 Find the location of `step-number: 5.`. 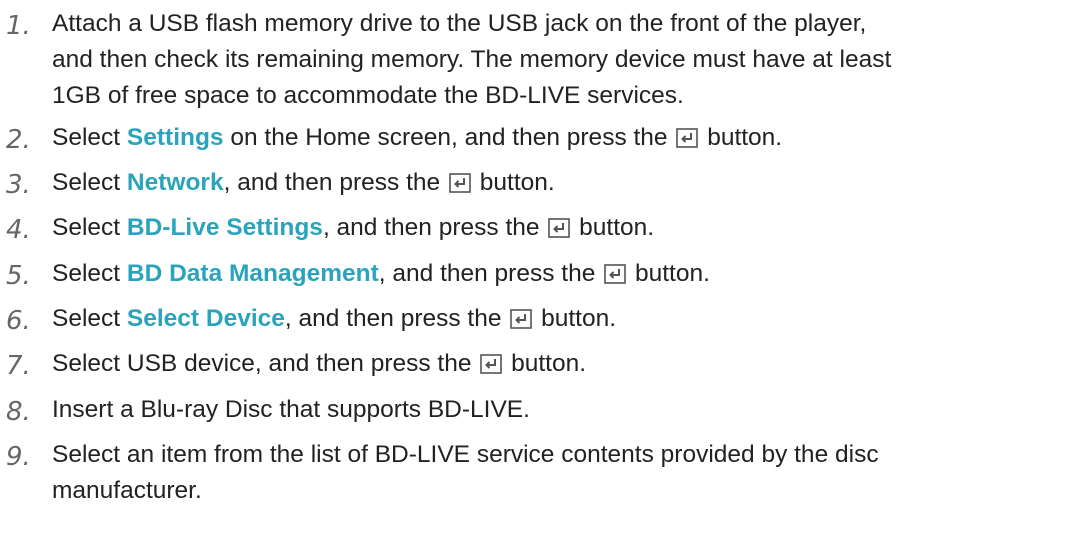

step-number: 5. is located at coordinates (18, 276).